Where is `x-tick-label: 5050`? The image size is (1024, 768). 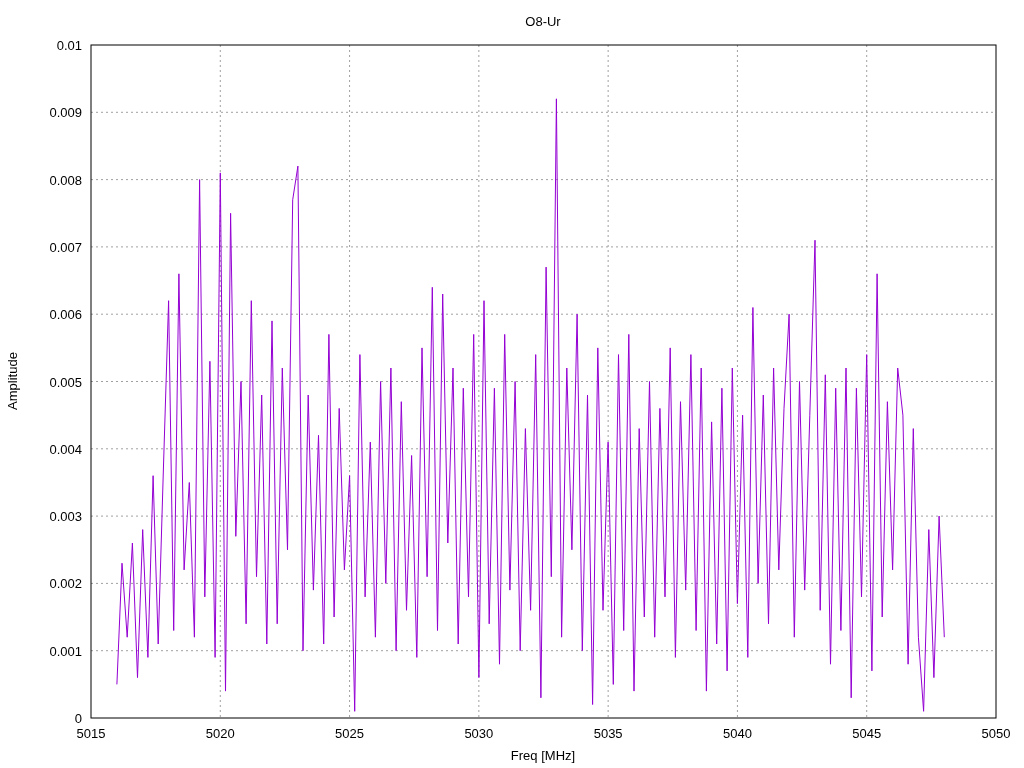
x-tick-label: 5050 is located at coordinates (996, 733).